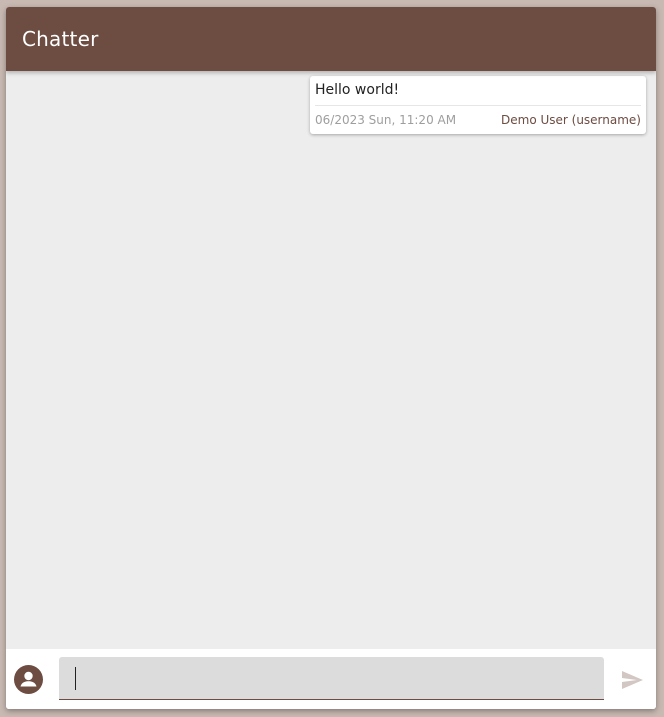 The width and height of the screenshot is (664, 717). Describe the element at coordinates (571, 120) in the screenshot. I see `message-author: Demo User (username)` at that location.